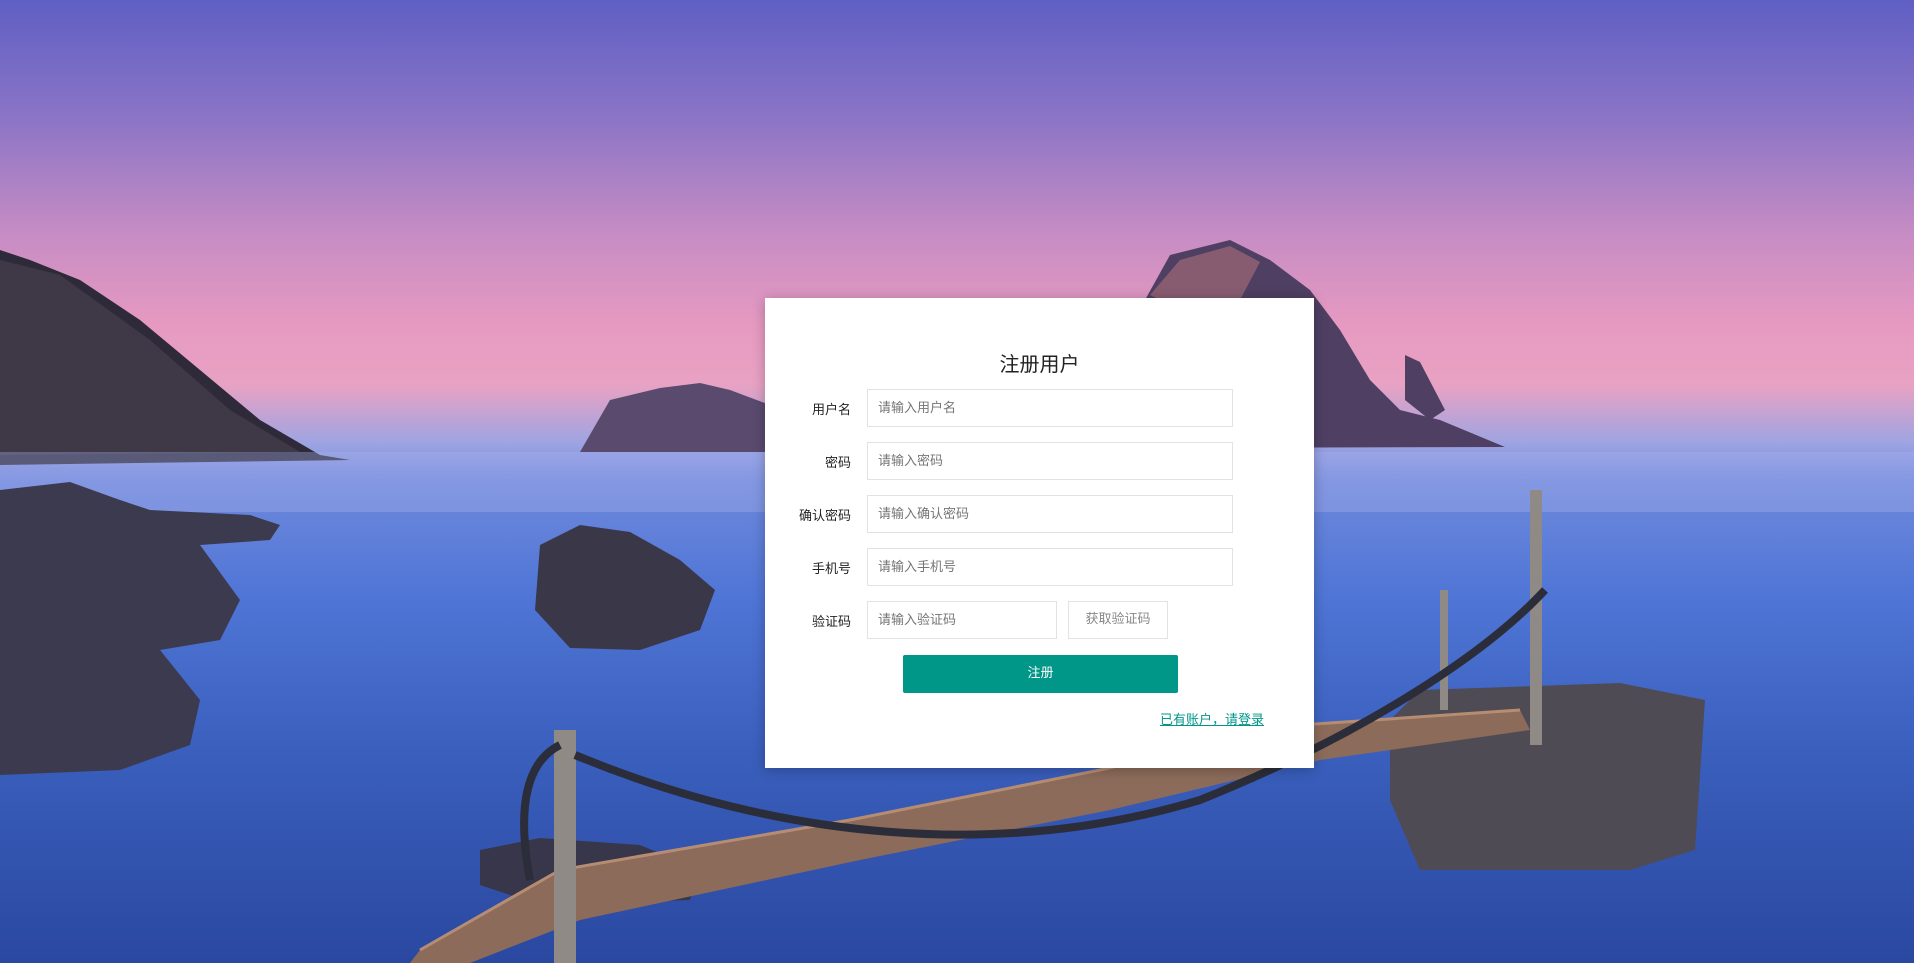 The image size is (1914, 963). I want to click on code-input, so click(962, 620).